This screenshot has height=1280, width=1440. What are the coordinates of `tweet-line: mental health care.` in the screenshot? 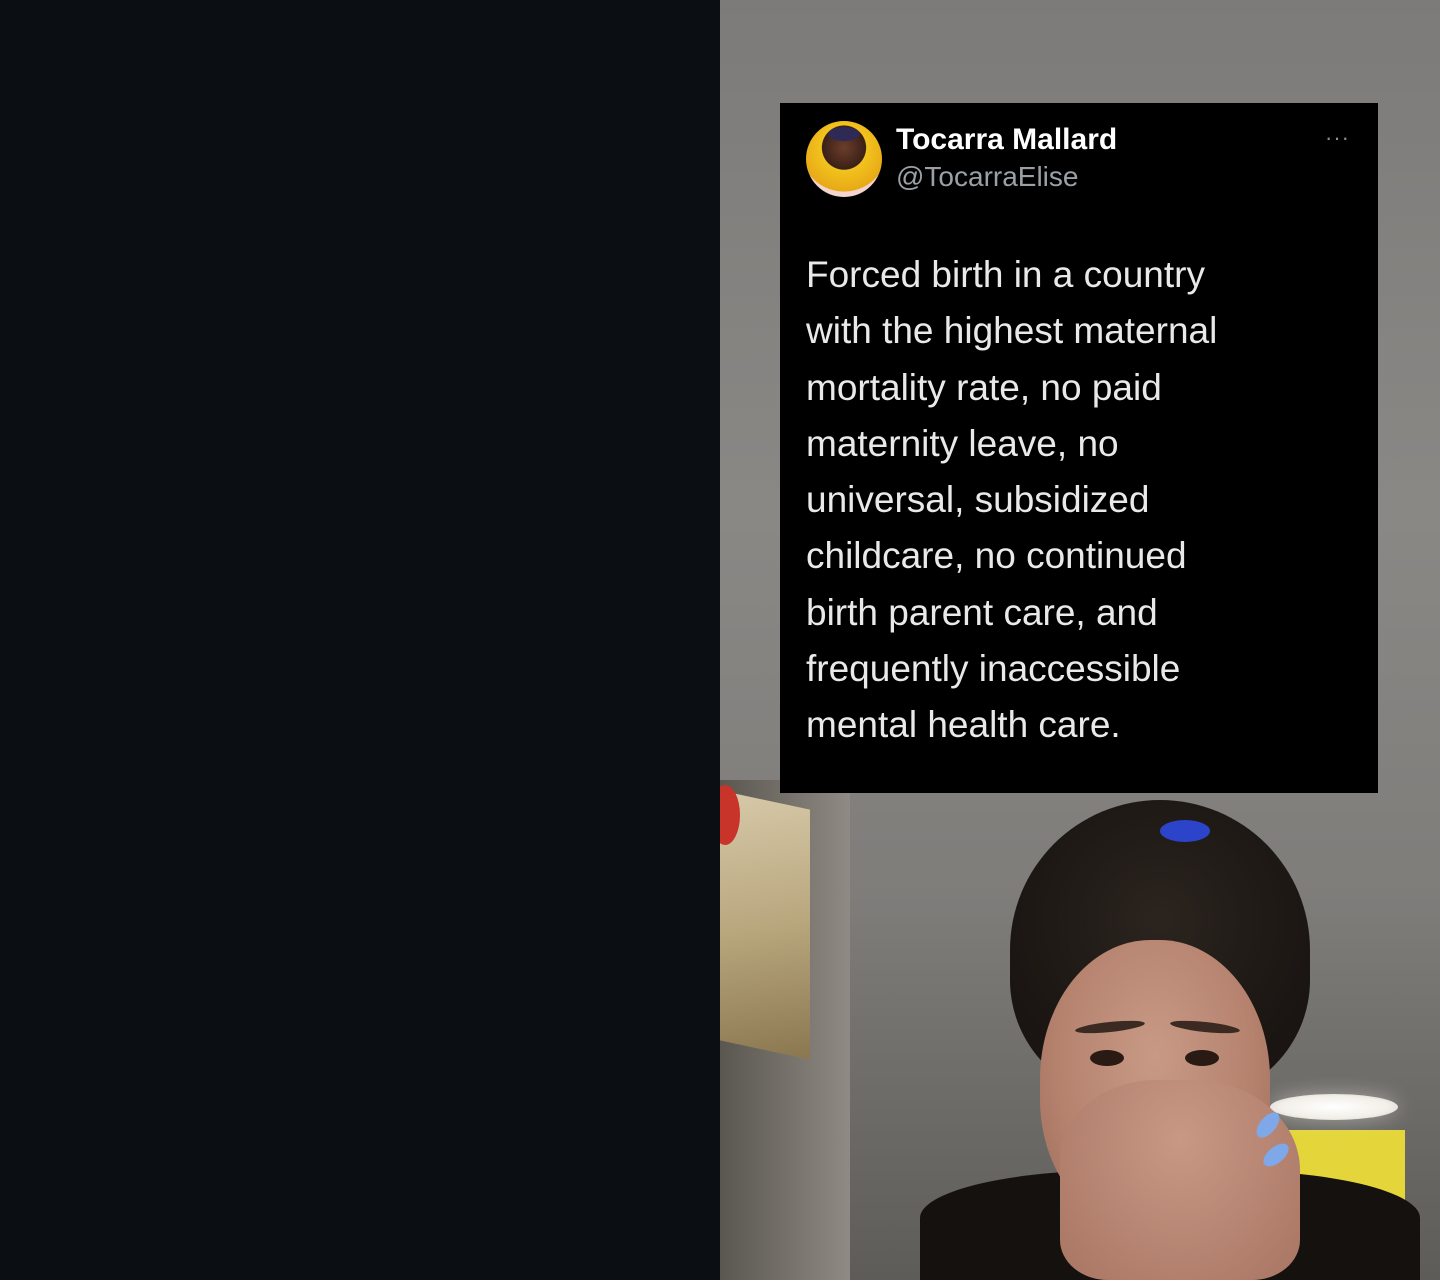 It's located at (963, 725).